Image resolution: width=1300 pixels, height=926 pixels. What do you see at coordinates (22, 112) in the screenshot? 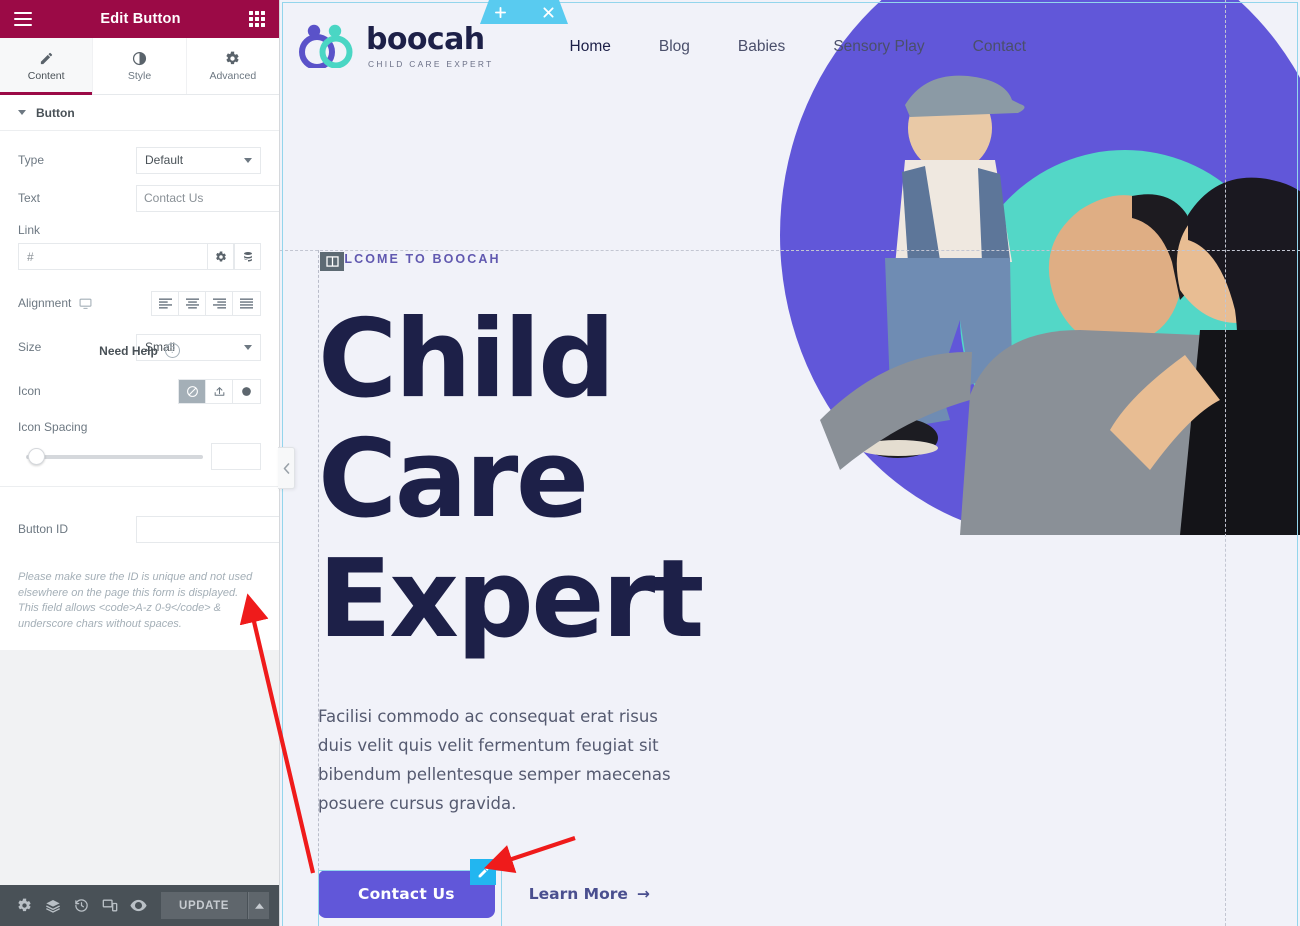
I see `caret-down-icon` at bounding box center [22, 112].